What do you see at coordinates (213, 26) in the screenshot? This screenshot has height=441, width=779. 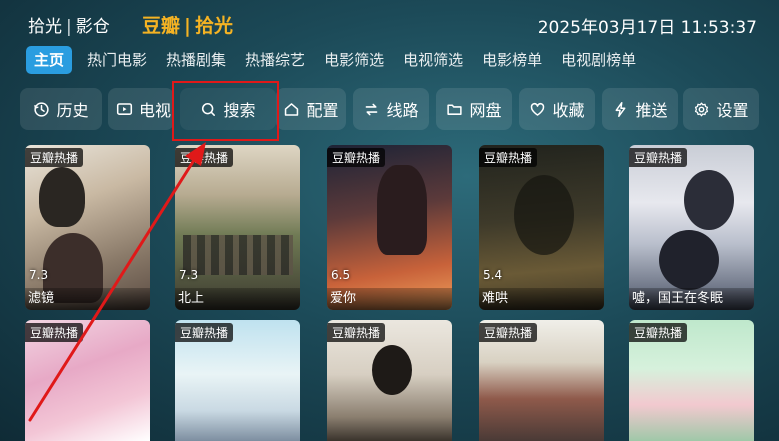 I see `source-subname: 拾光` at bounding box center [213, 26].